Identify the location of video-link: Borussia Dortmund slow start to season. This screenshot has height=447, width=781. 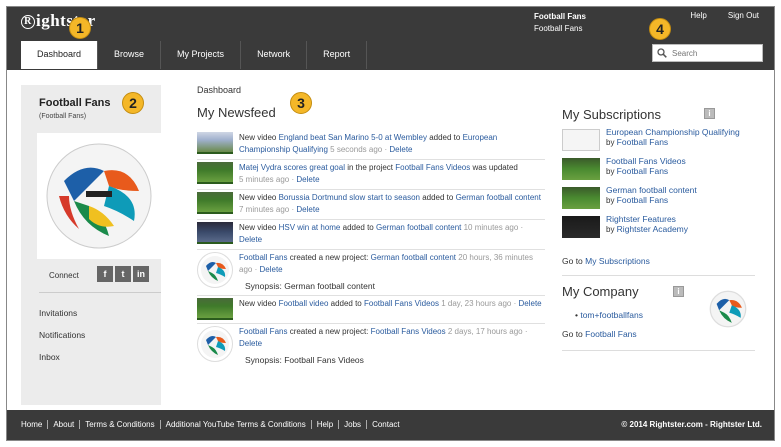
(349, 197).